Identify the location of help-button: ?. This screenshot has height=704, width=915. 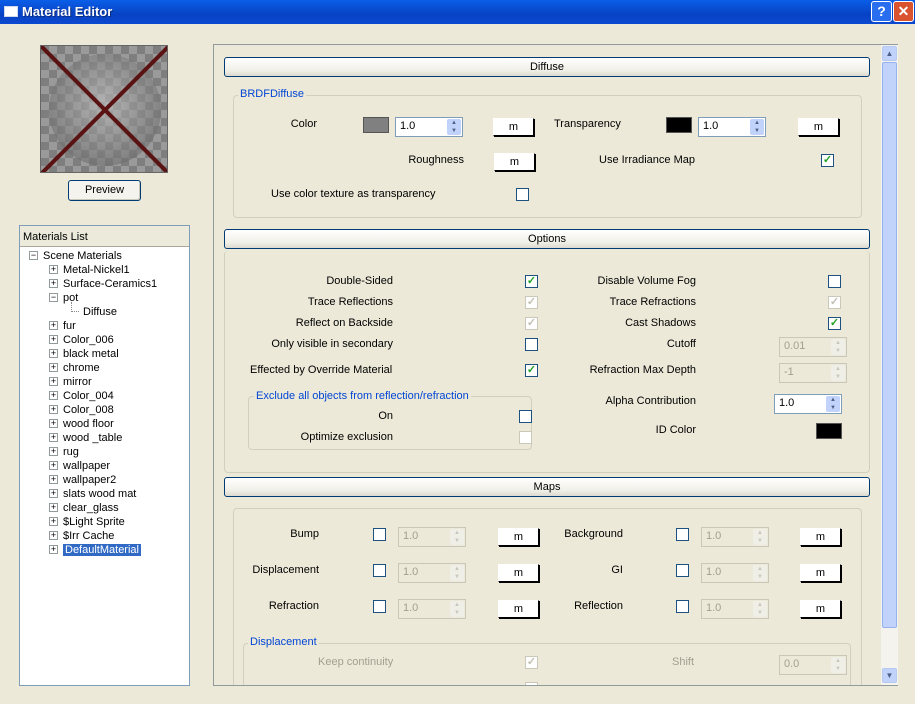
(881, 11).